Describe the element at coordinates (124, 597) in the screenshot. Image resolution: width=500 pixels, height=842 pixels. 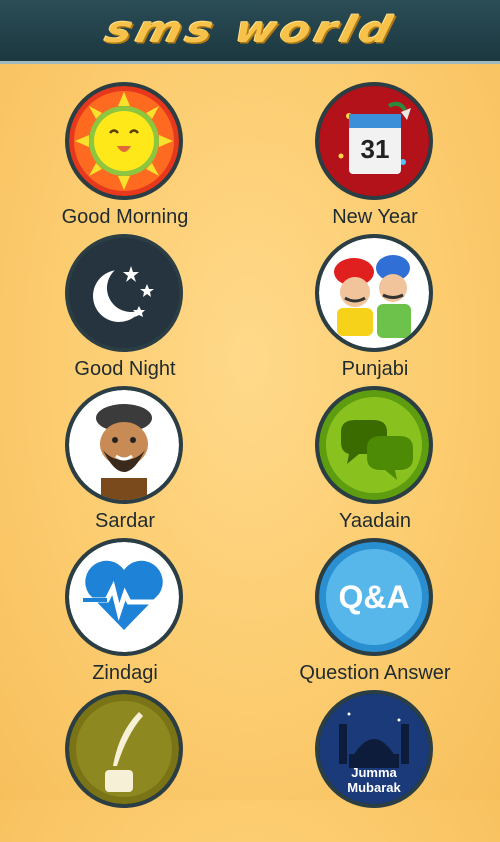
I see `heartbeat-icon` at that location.